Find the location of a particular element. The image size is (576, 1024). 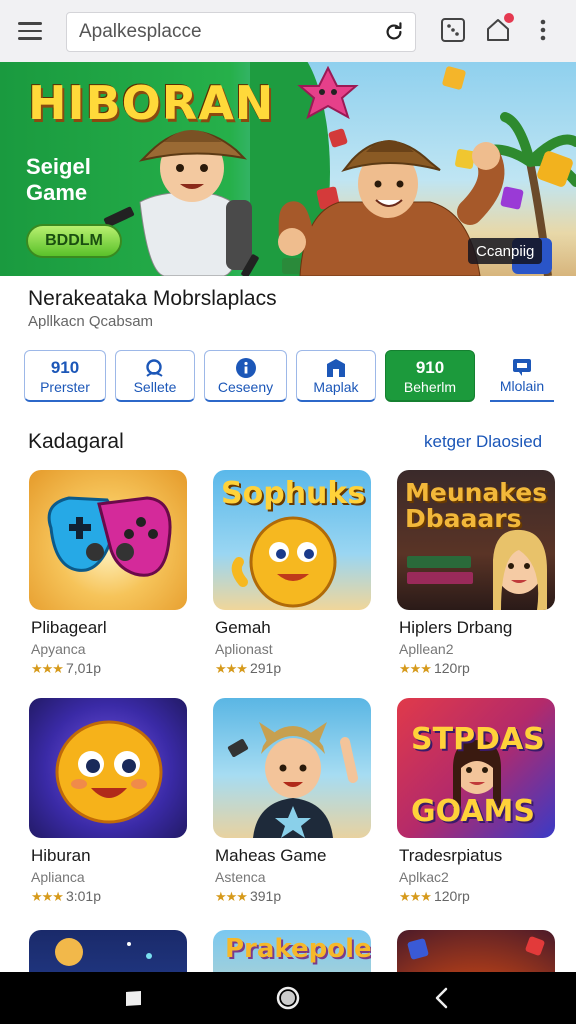

chip-label: Beherlm is located at coordinates (430, 386).